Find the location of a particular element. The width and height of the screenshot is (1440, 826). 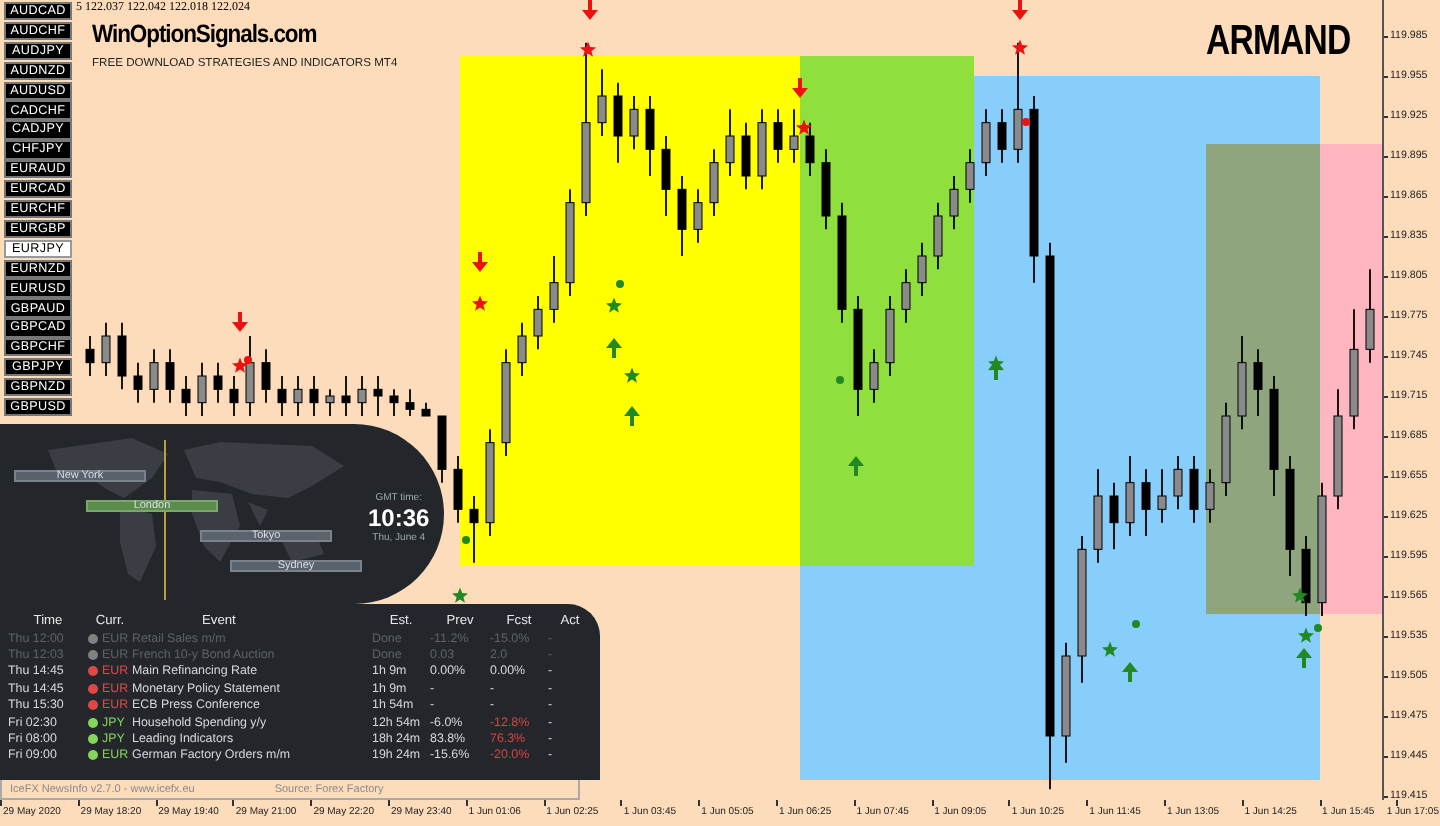

brand-title: ARMAND is located at coordinates (1278, 42).